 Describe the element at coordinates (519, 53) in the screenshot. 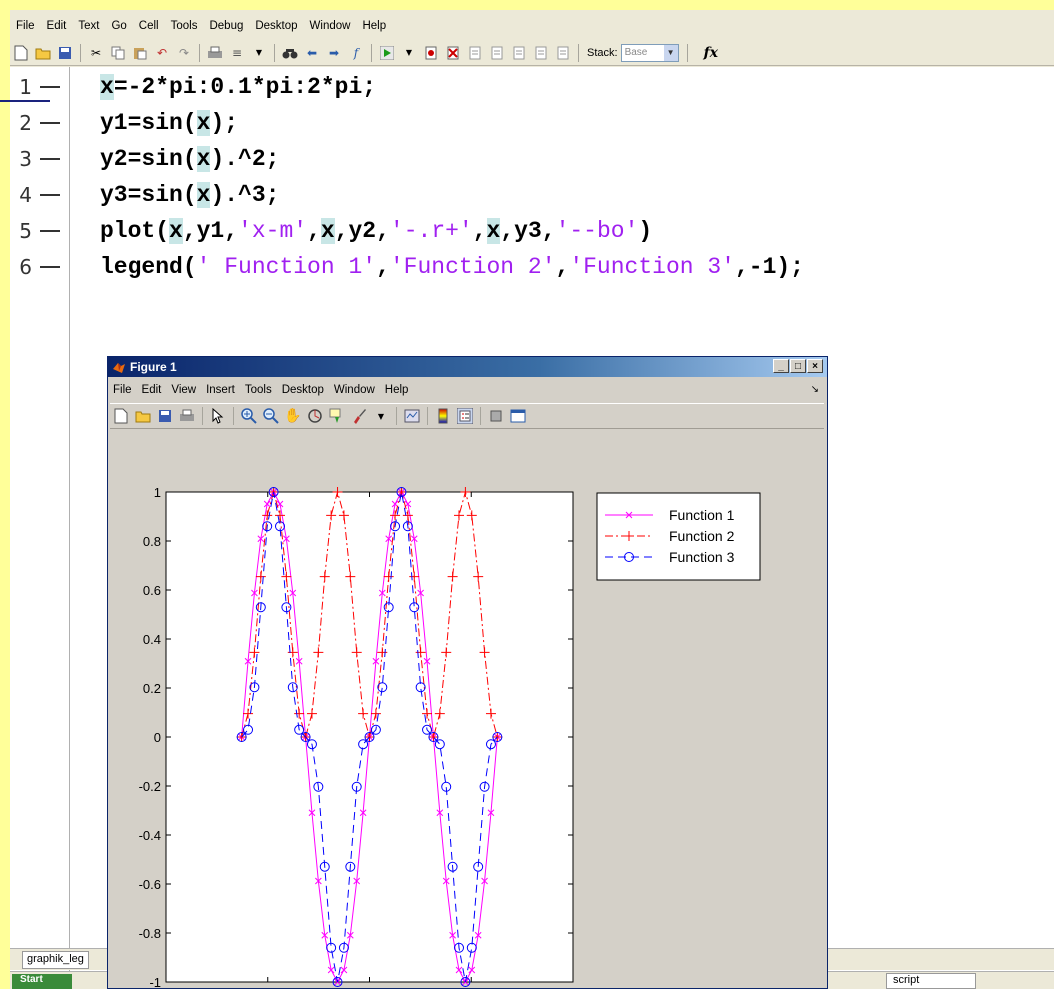

I see `step-out-icon` at that location.